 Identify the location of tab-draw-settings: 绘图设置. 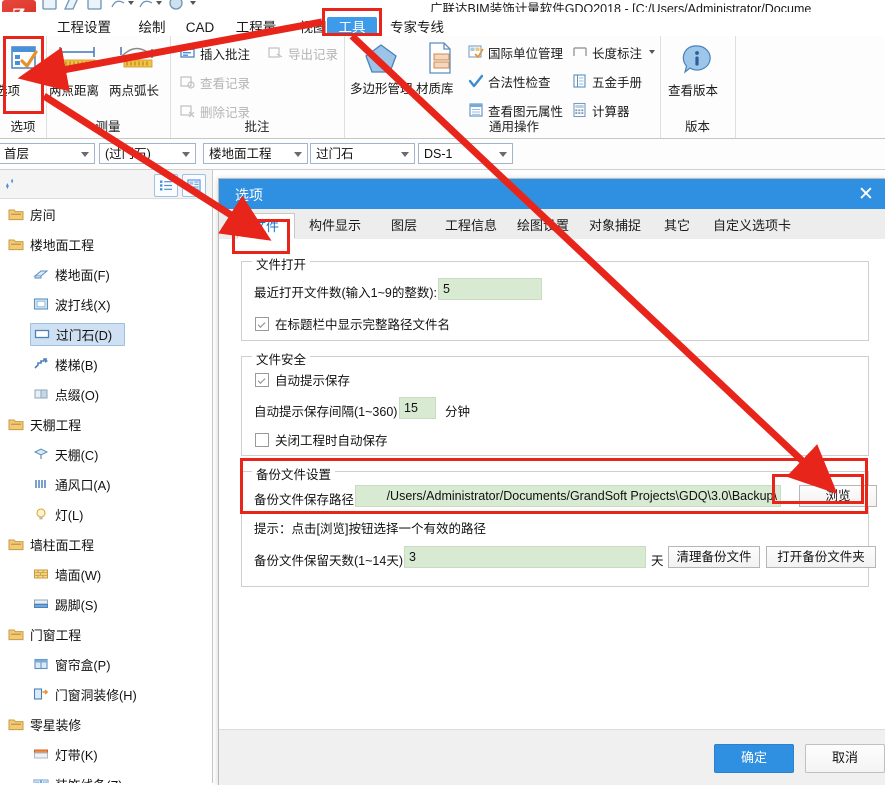
(543, 226).